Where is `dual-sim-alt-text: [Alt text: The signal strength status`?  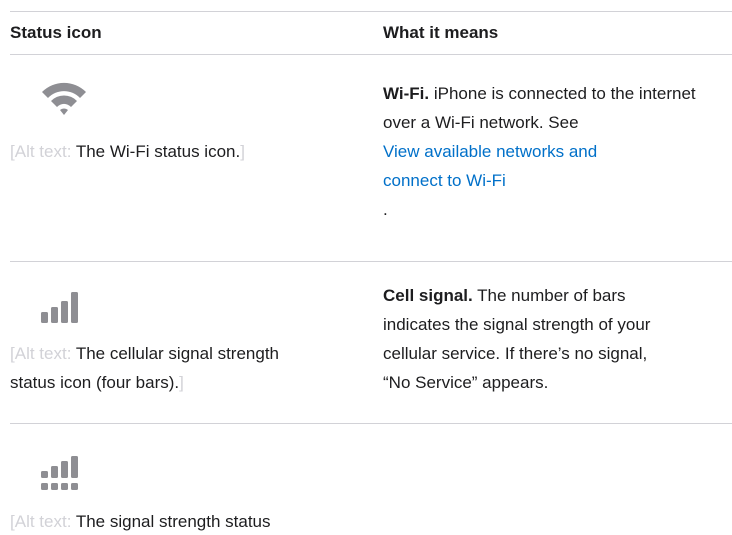 dual-sim-alt-text: [Alt text: The signal strength status is located at coordinates (140, 521).